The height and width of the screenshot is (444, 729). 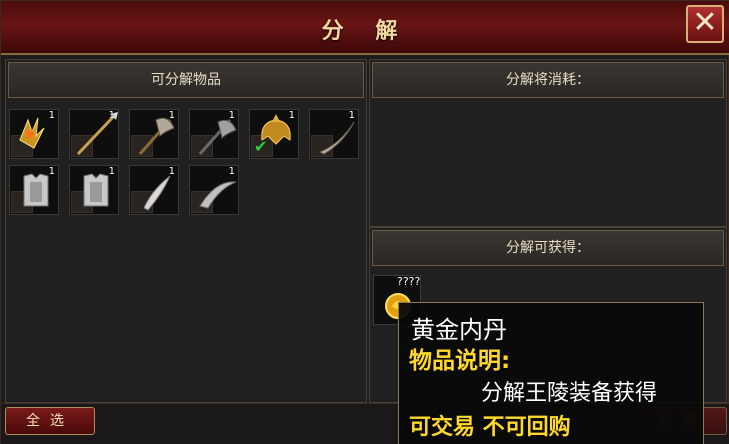 What do you see at coordinates (705, 24) in the screenshot?
I see `close-button: ✕` at bounding box center [705, 24].